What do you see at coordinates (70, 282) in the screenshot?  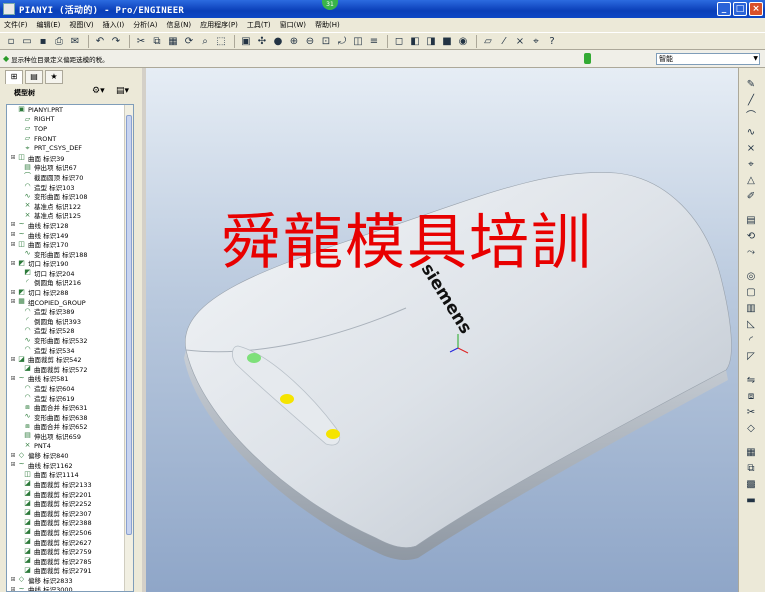 I see `tree-item: ◜ 倒圆角 标识216` at bounding box center [70, 282].